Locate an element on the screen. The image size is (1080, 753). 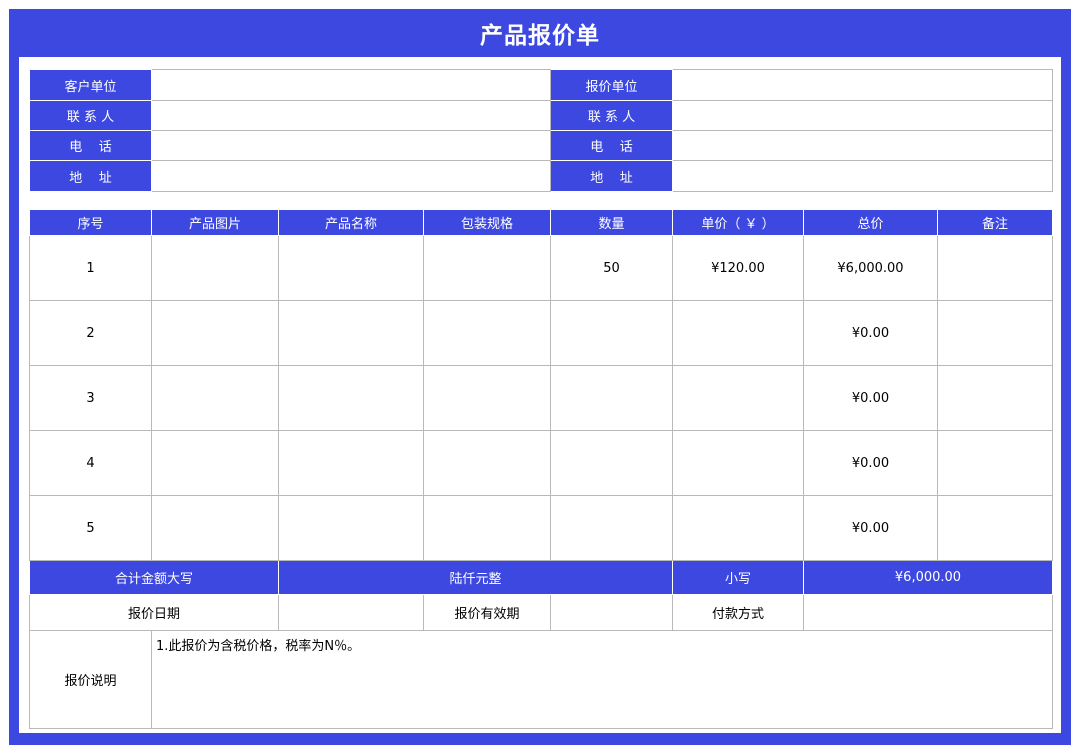
customer-address-label: 地 址 is located at coordinates (90, 176).